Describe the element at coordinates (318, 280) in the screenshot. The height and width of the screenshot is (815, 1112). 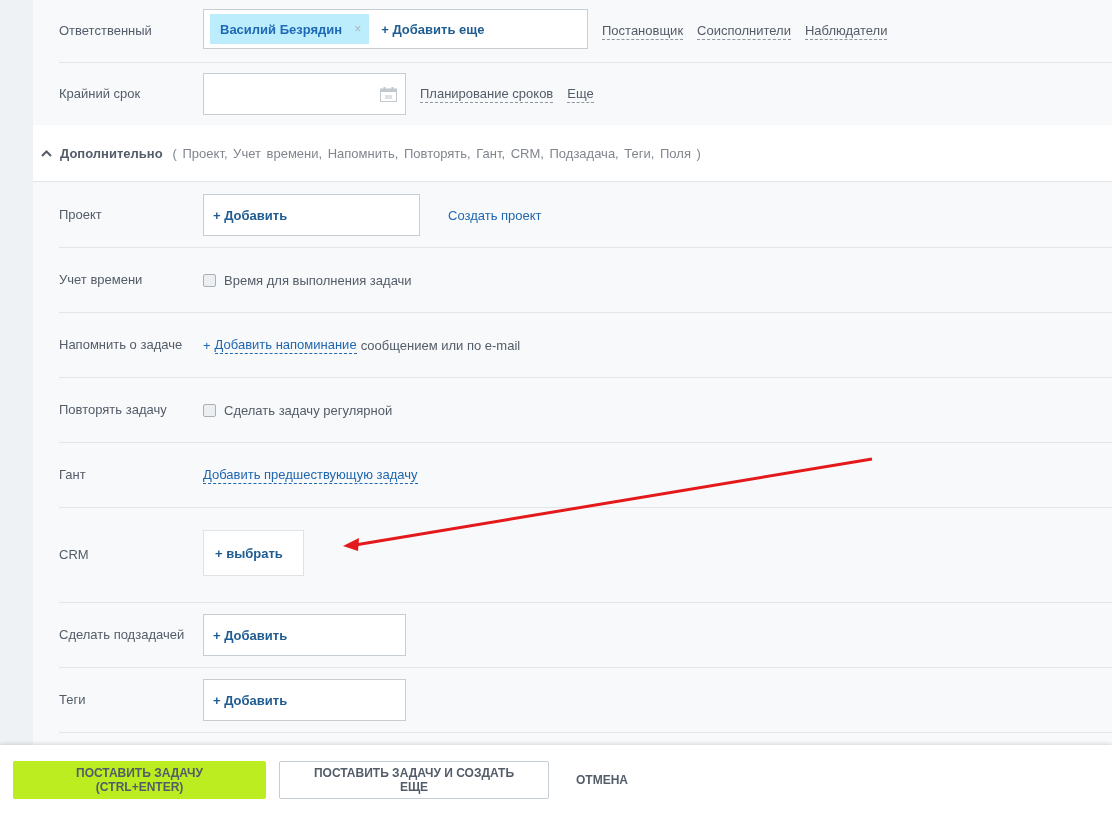
I see `checkbox-label: Время для выполнения задачи` at that location.